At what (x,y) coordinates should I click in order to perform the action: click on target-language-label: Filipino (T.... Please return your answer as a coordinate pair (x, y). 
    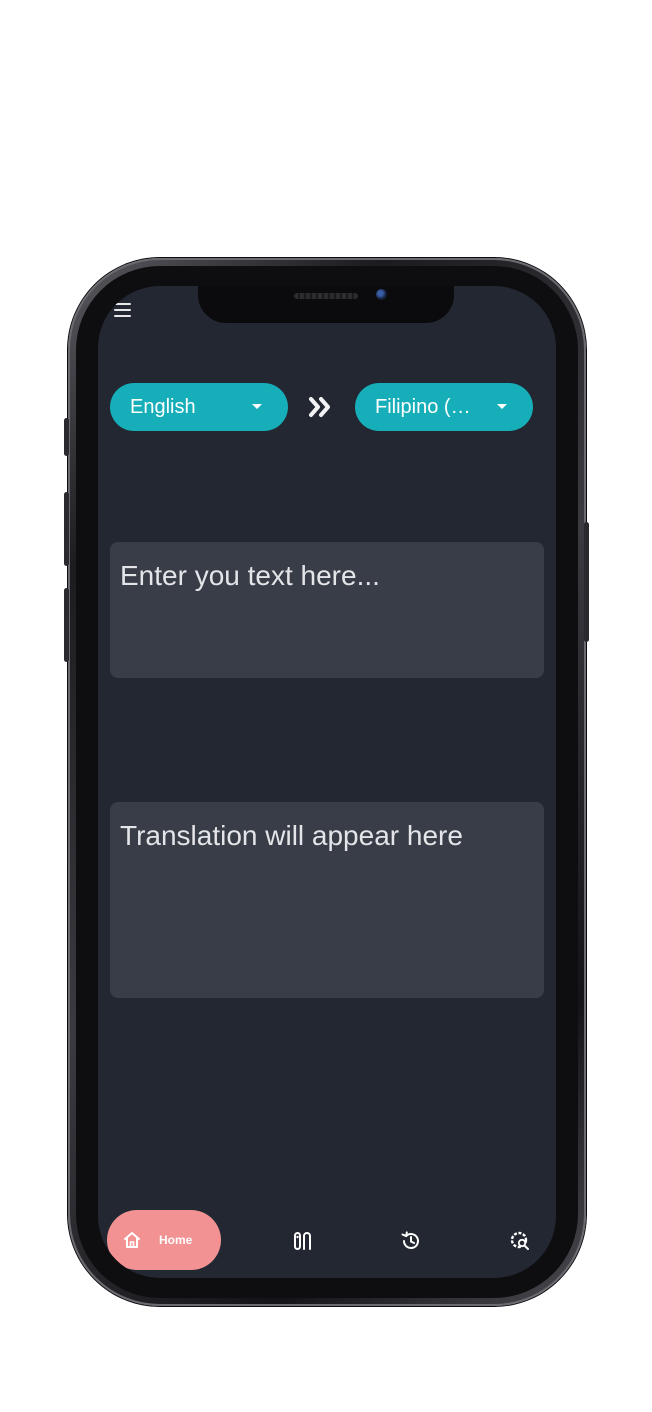
    Looking at the image, I should click on (423, 406).